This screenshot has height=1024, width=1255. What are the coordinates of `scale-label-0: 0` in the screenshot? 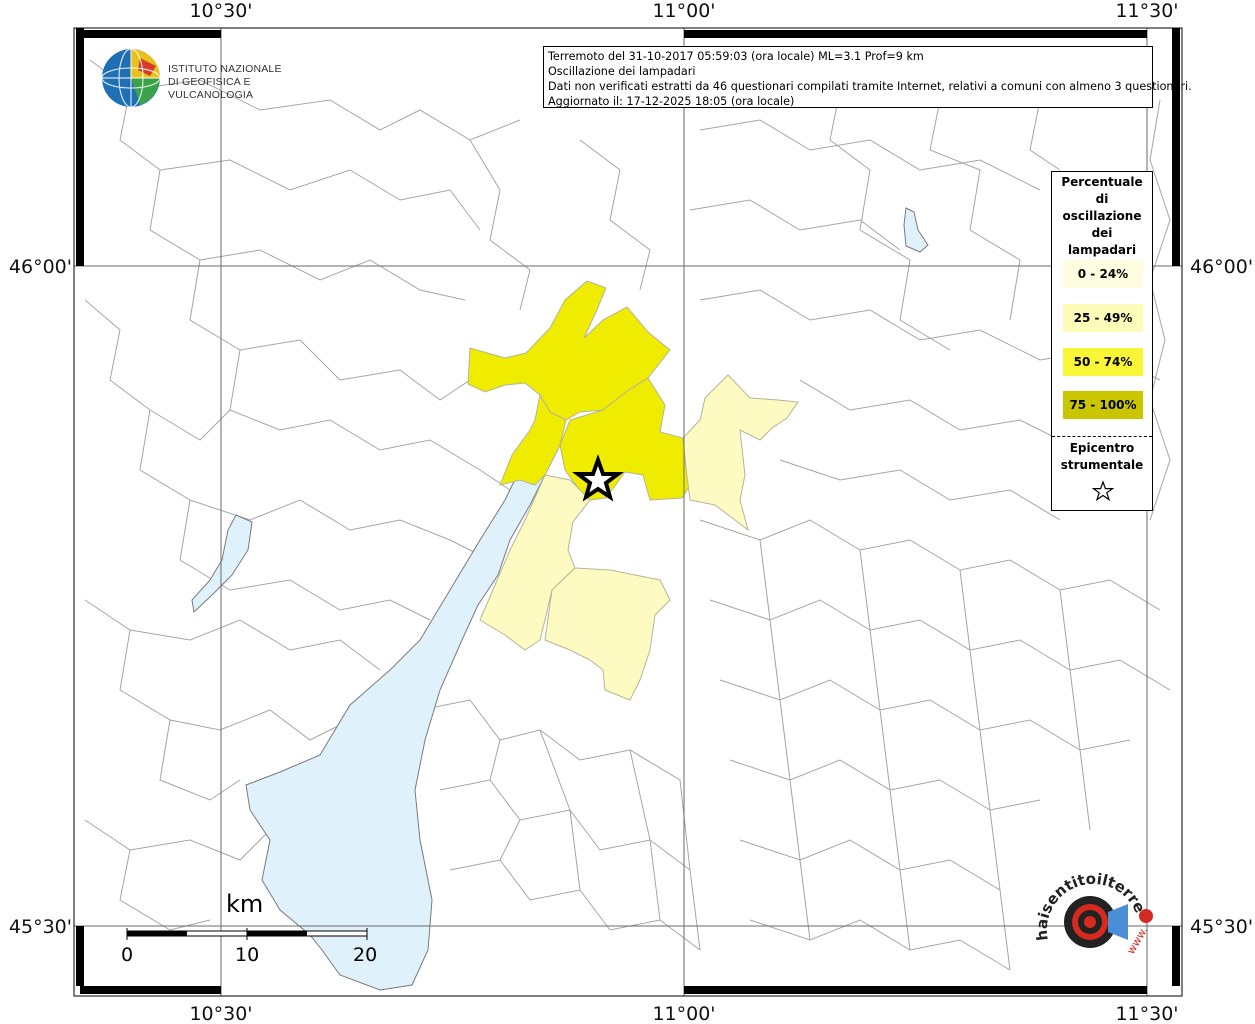 It's located at (127, 955).